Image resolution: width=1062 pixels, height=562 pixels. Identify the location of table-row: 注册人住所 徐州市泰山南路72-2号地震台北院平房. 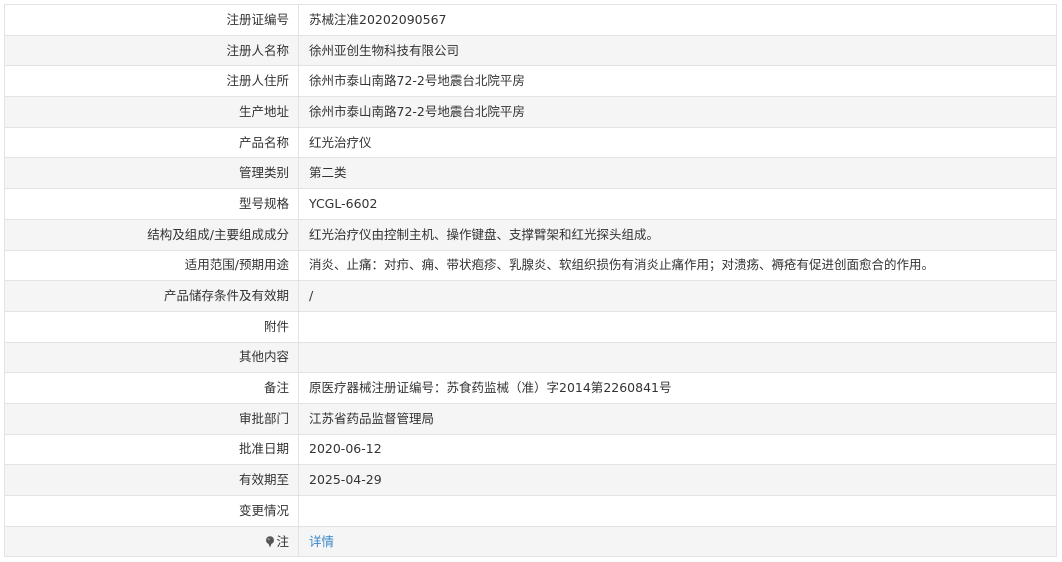
(530, 81).